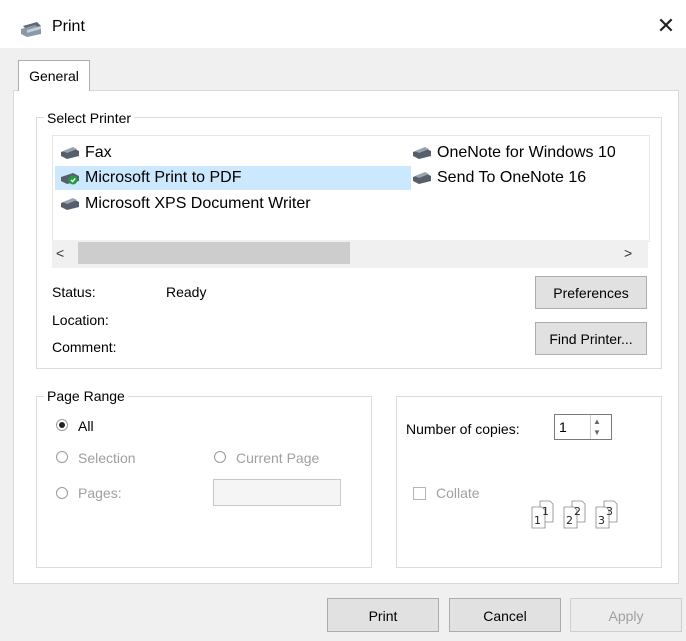 This screenshot has height=641, width=686. What do you see at coordinates (54, 75) in the screenshot?
I see `tab-general: General` at bounding box center [54, 75].